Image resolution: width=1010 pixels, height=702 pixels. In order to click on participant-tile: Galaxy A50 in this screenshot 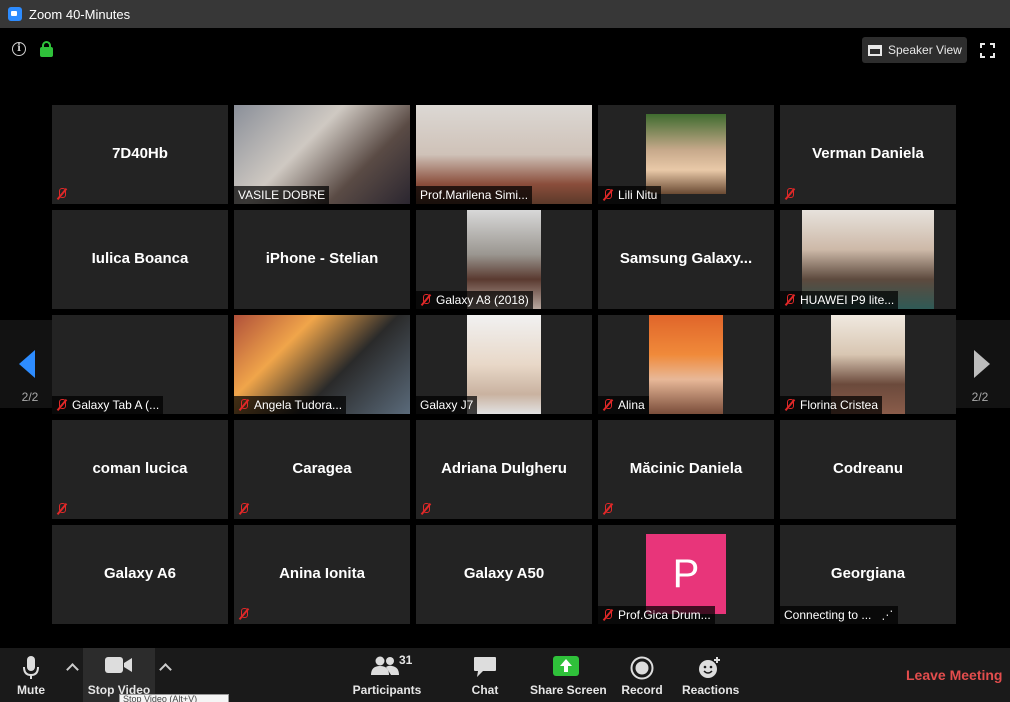, I will do `click(504, 574)`.